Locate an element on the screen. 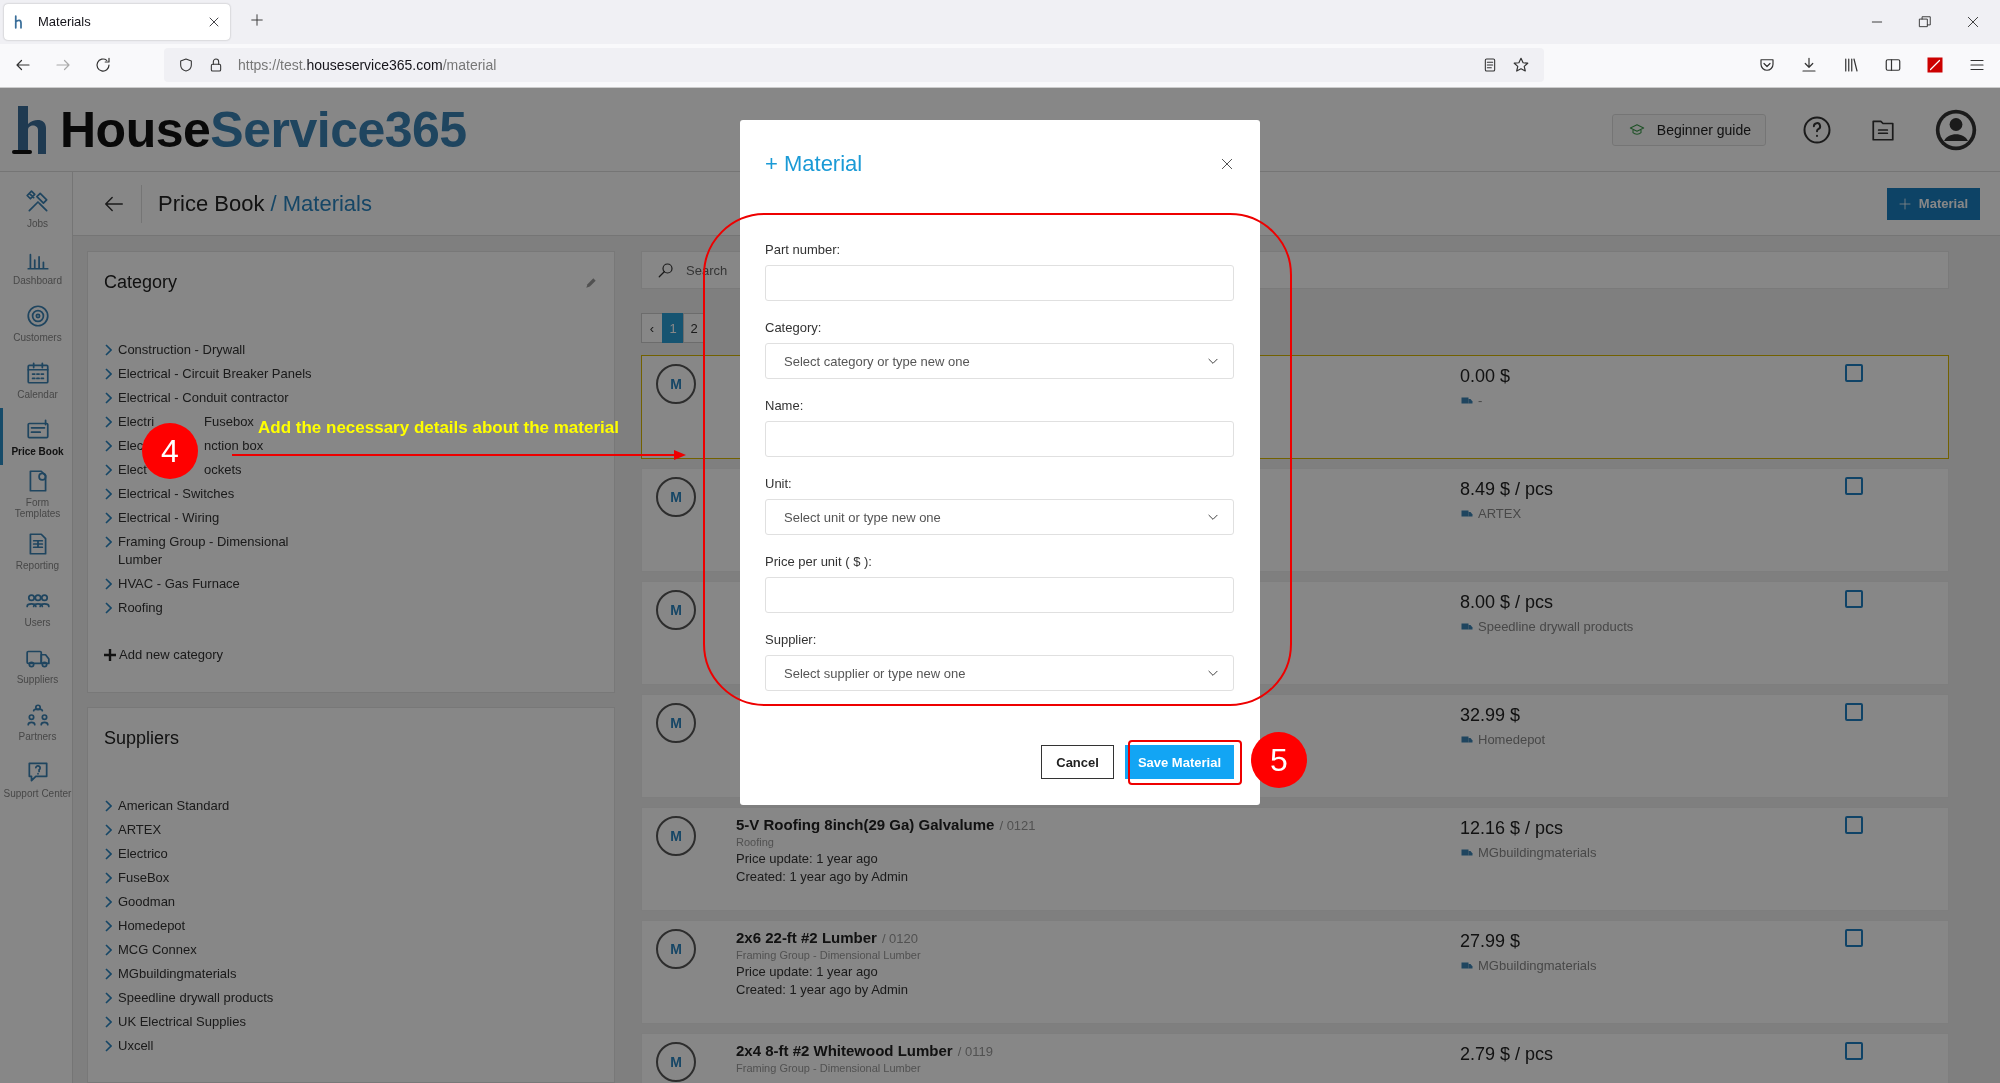 The width and height of the screenshot is (2000, 1083). supplier-name: Speedline drywall products is located at coordinates (1556, 626).